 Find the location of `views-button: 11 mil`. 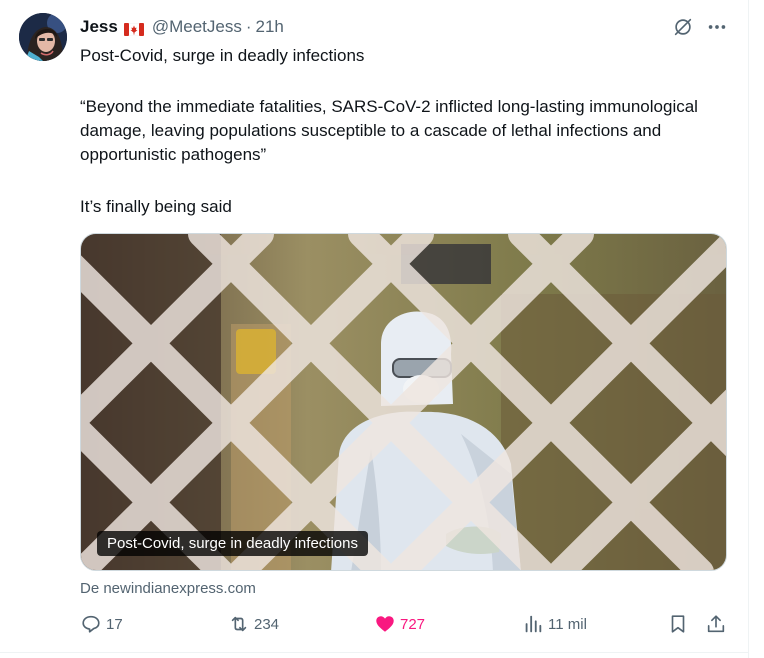

views-button: 11 mil is located at coordinates (554, 624).